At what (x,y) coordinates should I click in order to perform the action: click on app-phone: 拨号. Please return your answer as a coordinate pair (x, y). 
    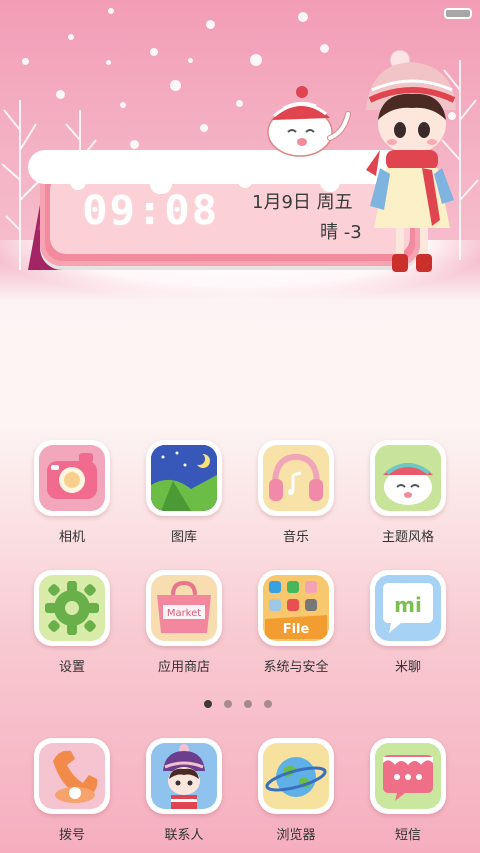
    Looking at the image, I should click on (72, 790).